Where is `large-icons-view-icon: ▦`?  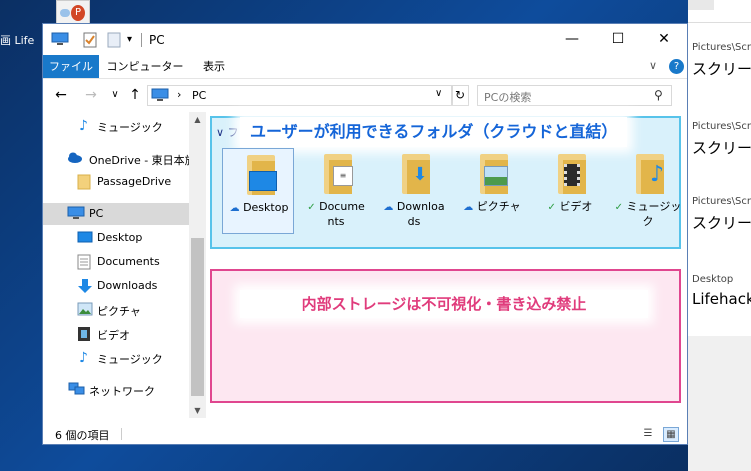
large-icons-view-icon: ▦ is located at coordinates (671, 434).